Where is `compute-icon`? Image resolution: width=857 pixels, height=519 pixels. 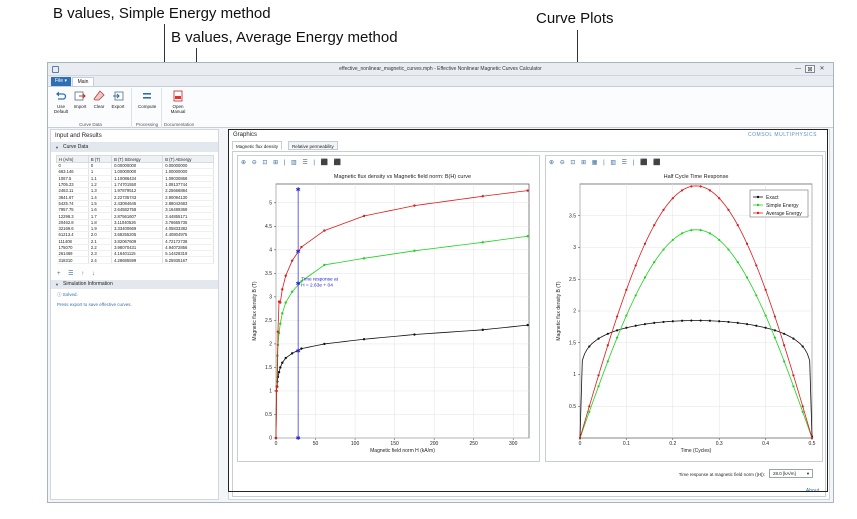 compute-icon is located at coordinates (147, 96).